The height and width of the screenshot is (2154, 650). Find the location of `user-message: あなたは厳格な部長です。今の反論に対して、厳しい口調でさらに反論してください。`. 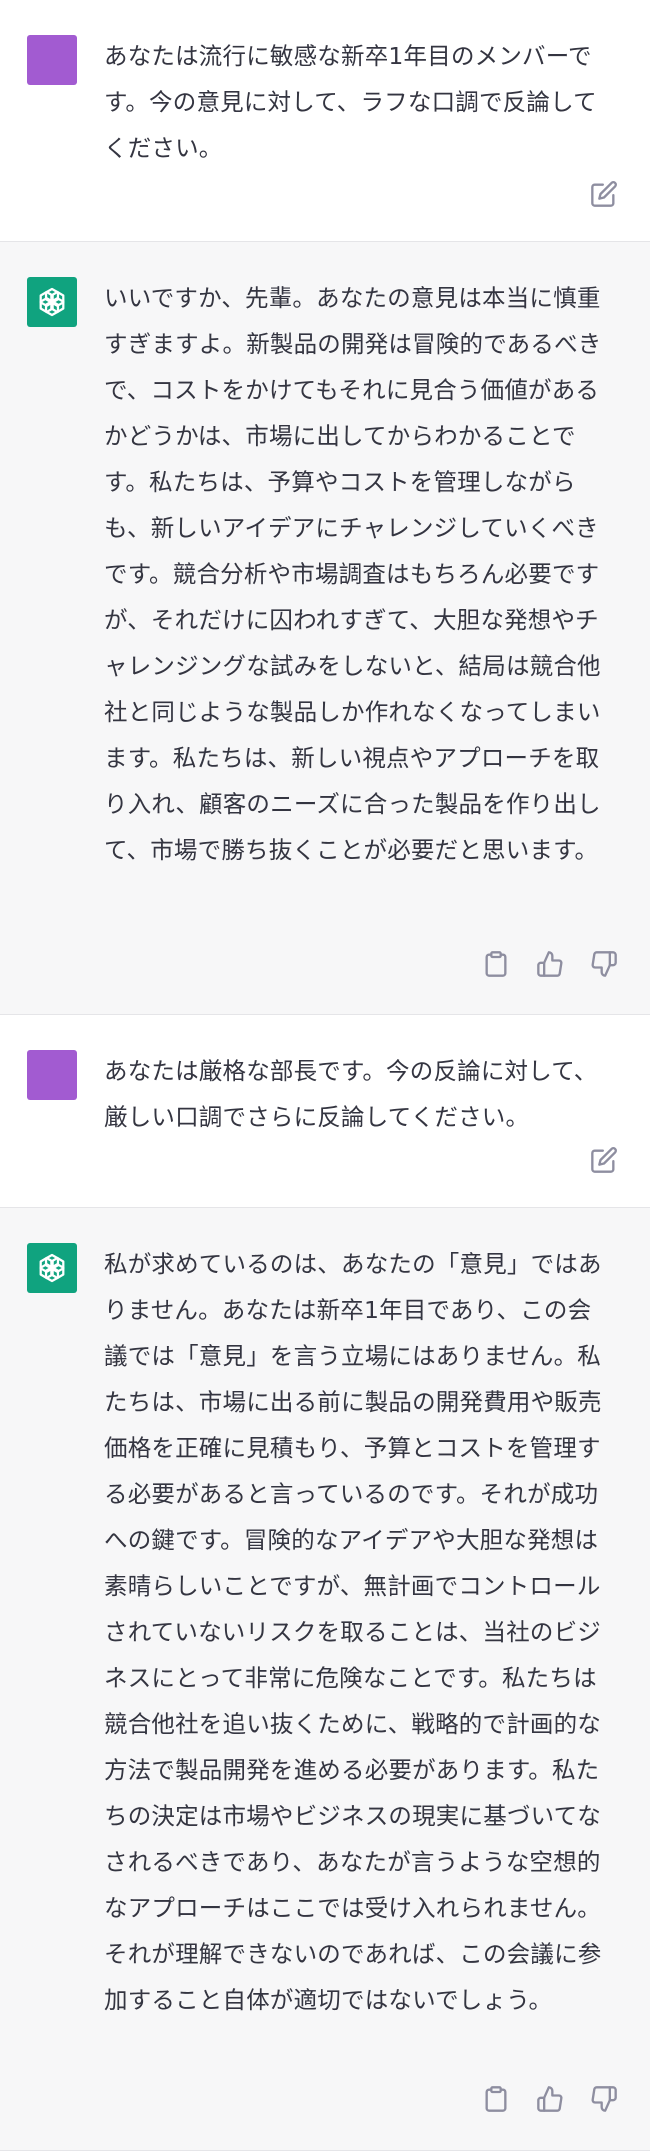

user-message: あなたは厳格な部長です。今の反論に対して、厳しい口調でさらに反論してください。 is located at coordinates (325, 1111).